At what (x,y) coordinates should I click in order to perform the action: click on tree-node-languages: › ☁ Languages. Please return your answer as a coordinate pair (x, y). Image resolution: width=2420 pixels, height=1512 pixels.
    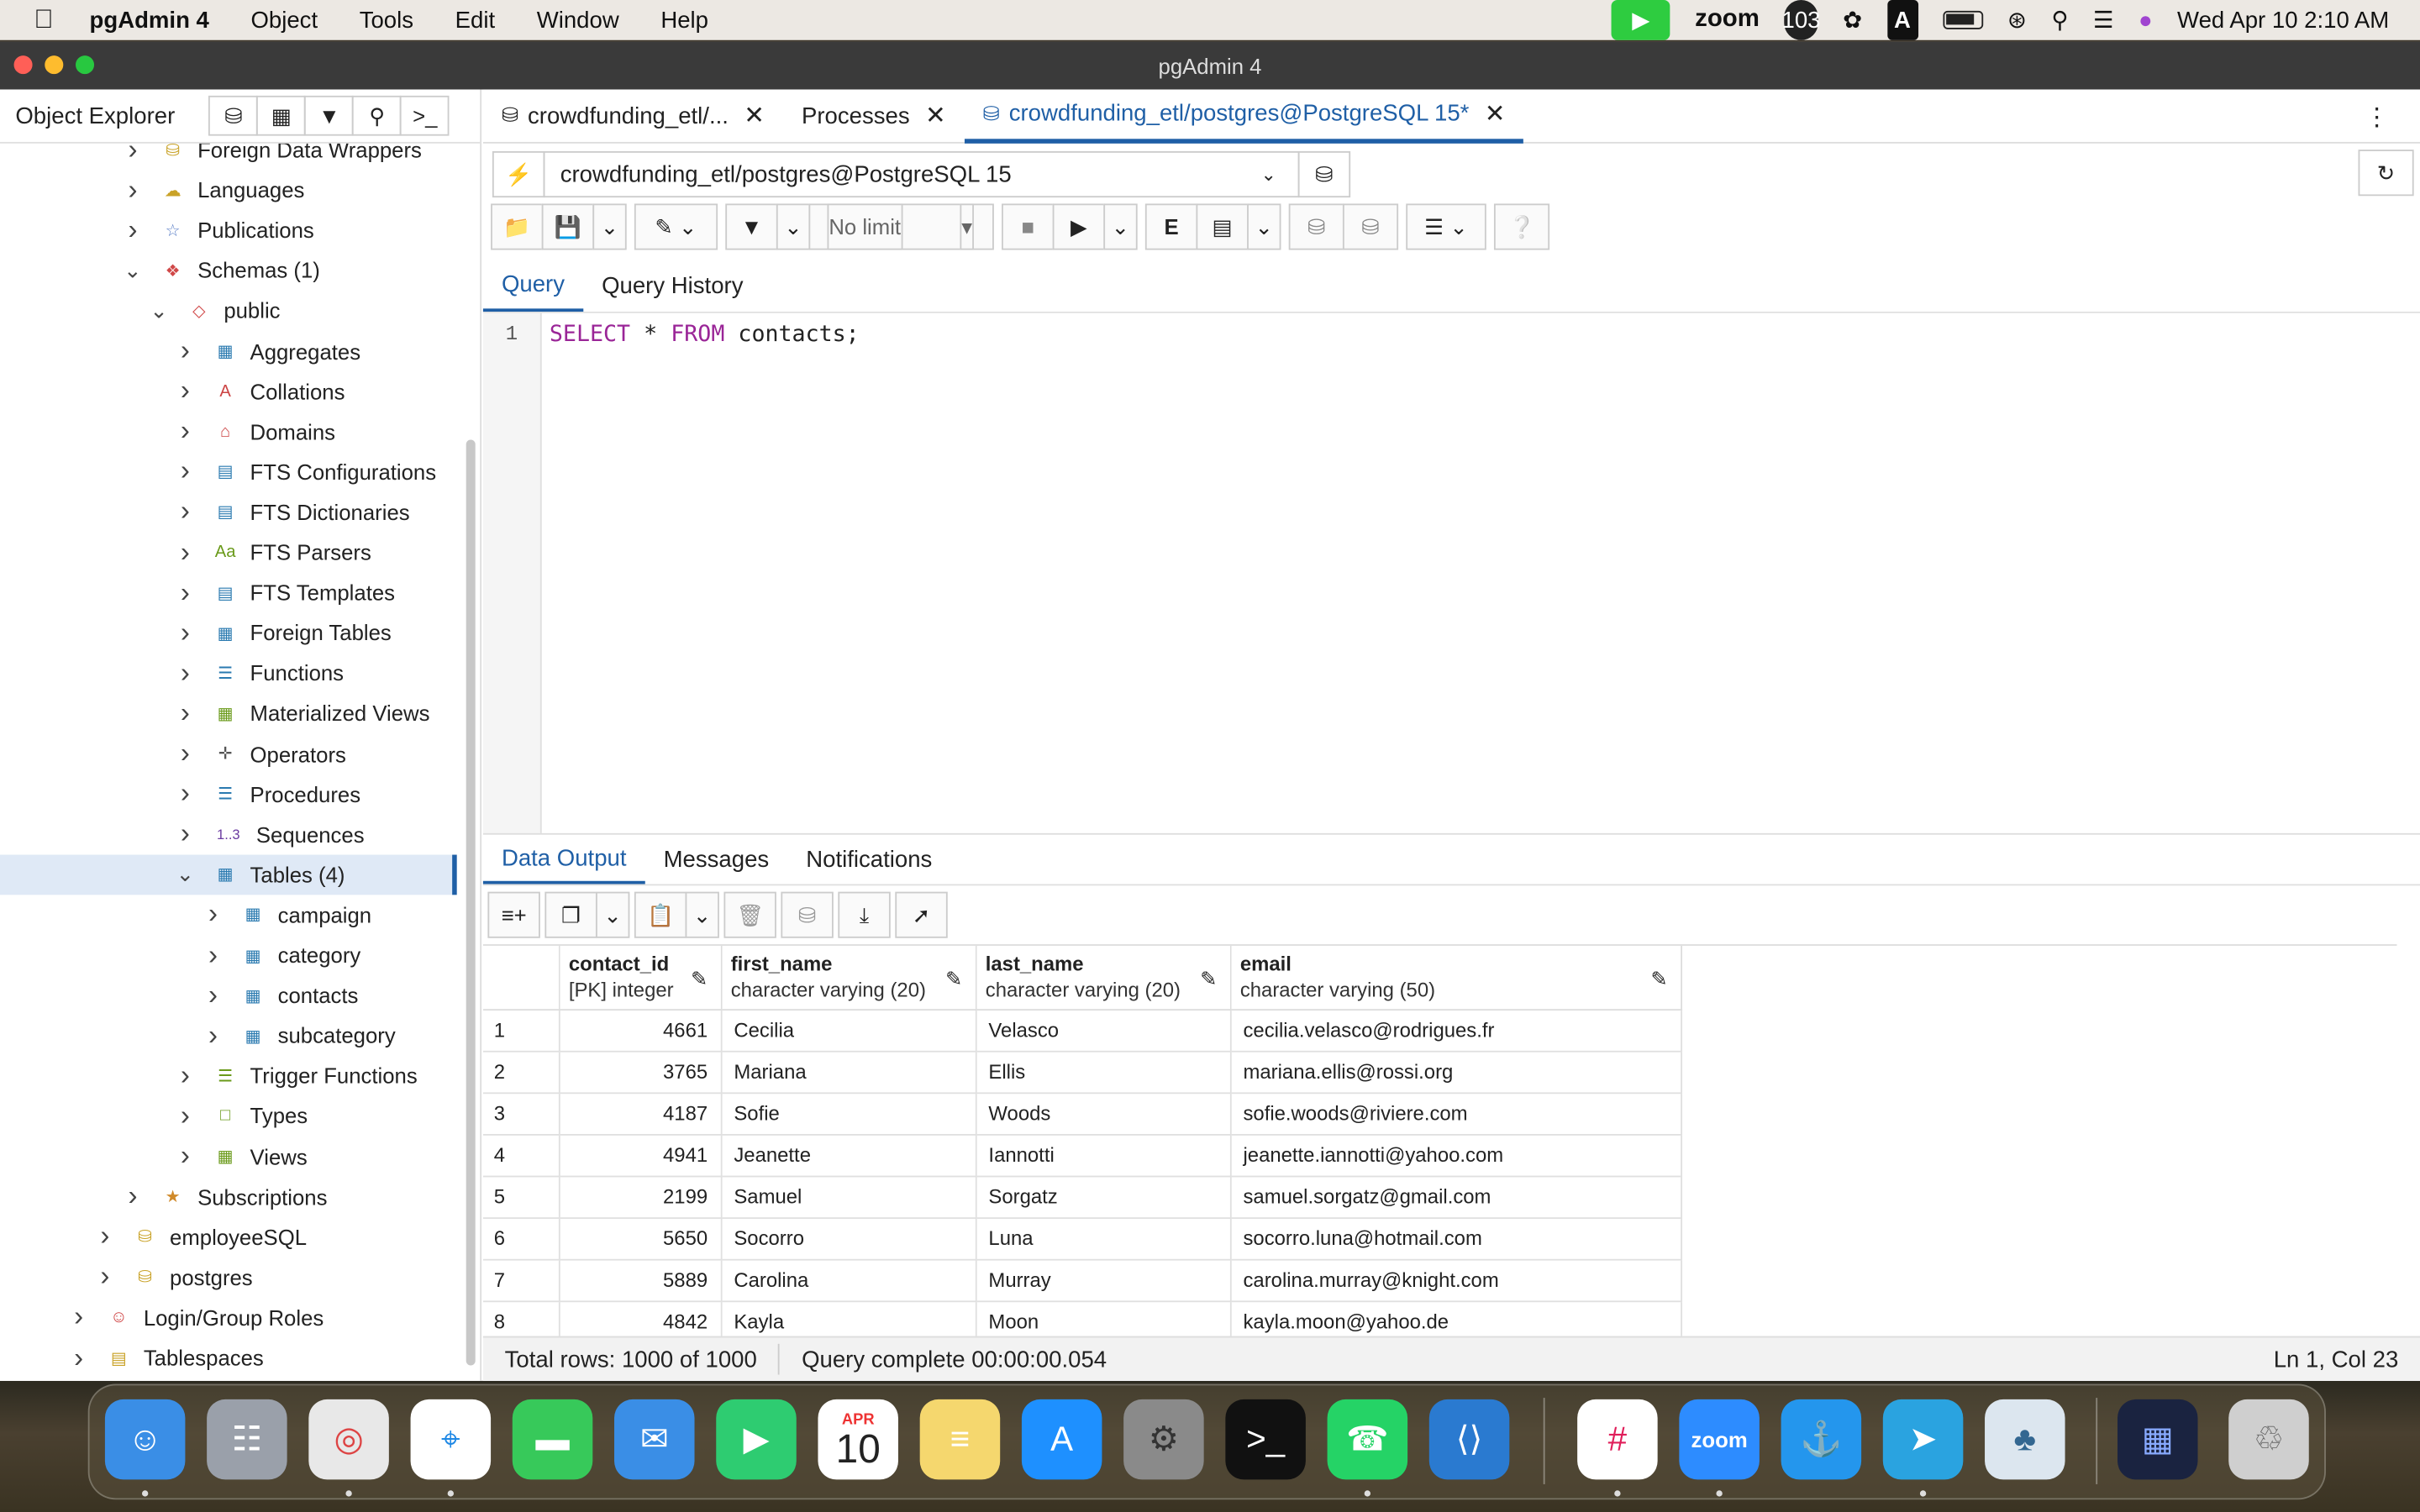
    Looking at the image, I should click on (214, 190).